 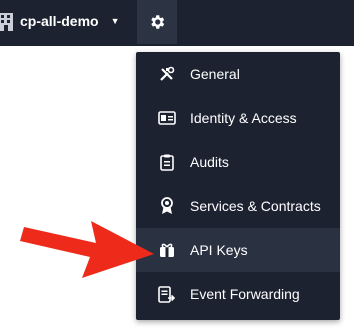 I want to click on org-name: cp-all-demo, so click(x=59, y=21).